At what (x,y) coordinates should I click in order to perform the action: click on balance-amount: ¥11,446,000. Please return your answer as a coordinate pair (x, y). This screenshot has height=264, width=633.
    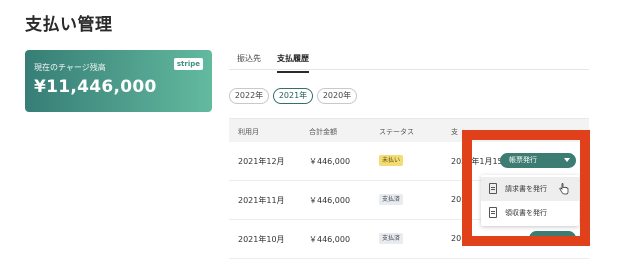
    Looking at the image, I should click on (95, 87).